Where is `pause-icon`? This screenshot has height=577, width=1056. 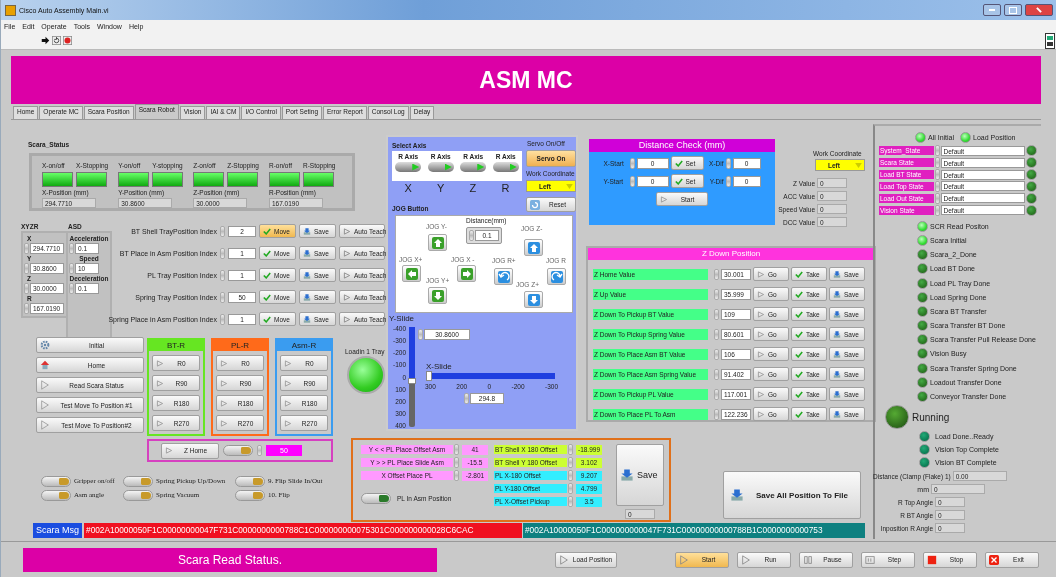
pause-icon is located at coordinates (808, 559).